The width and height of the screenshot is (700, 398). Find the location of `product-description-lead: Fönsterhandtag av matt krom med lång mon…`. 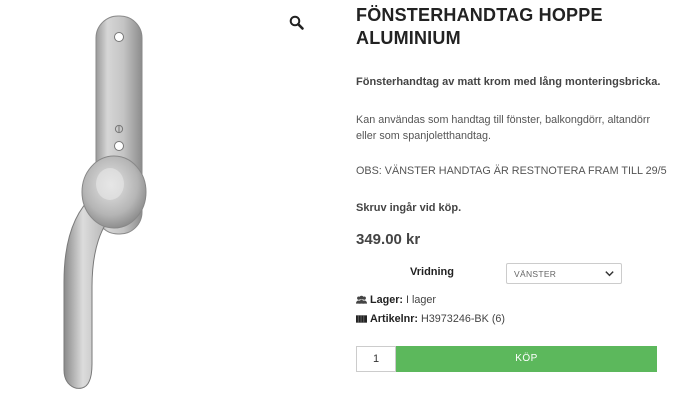

product-description-lead: Fönsterhandtag av matt krom med lång mon… is located at coordinates (508, 82).